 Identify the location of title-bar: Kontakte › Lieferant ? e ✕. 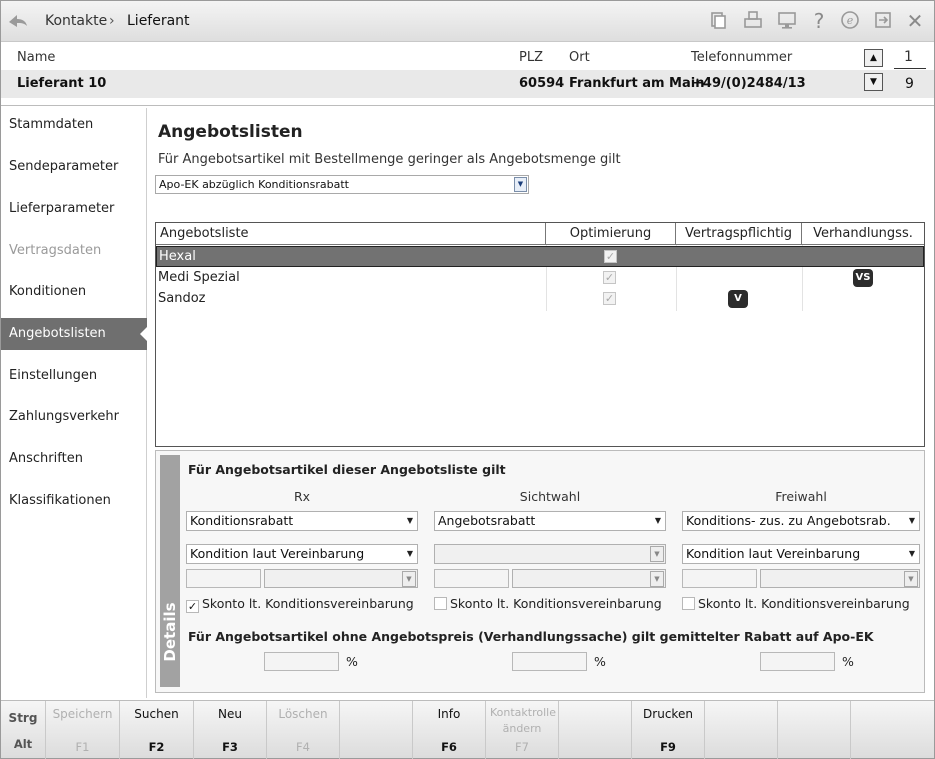
(467, 21).